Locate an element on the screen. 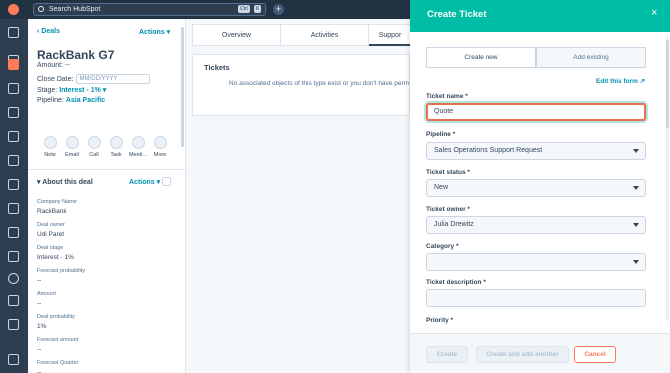  bookmark-icon is located at coordinates (13, 32).